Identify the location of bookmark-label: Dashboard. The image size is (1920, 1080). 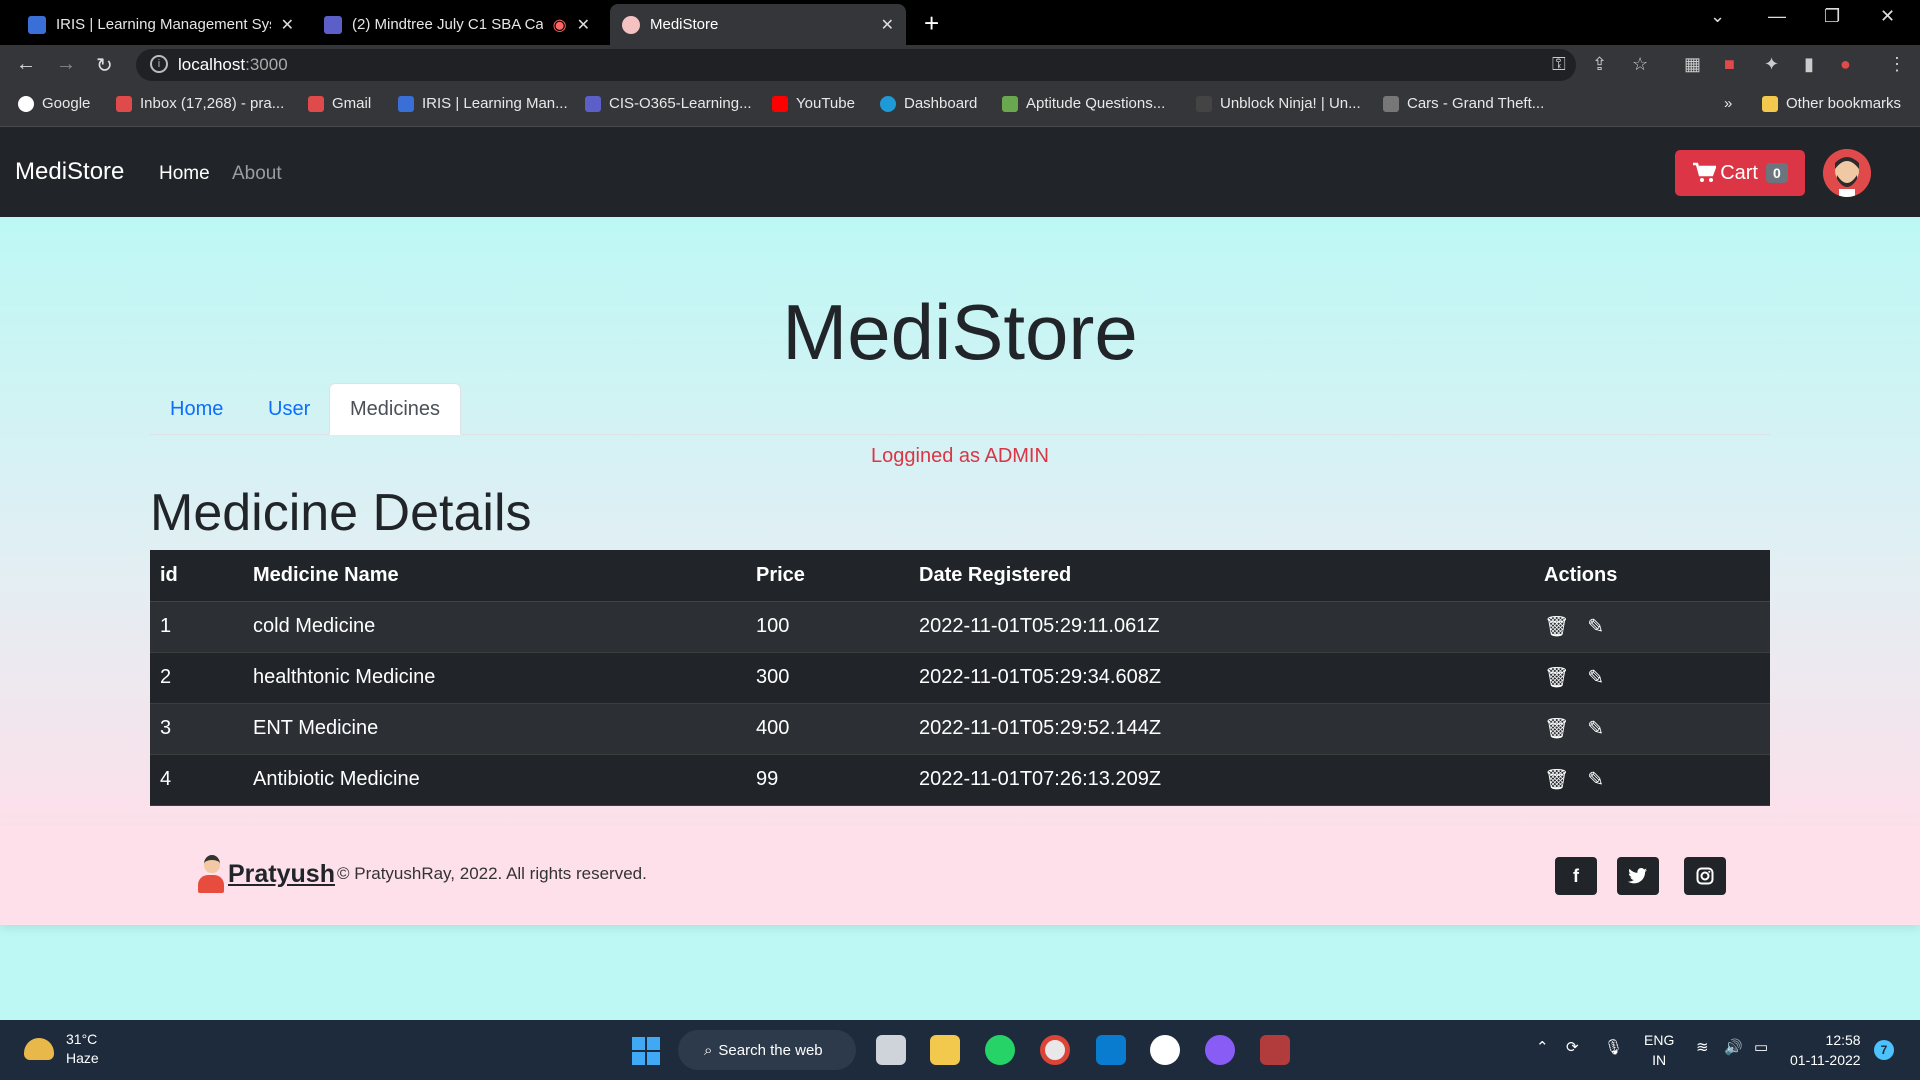
(941, 103).